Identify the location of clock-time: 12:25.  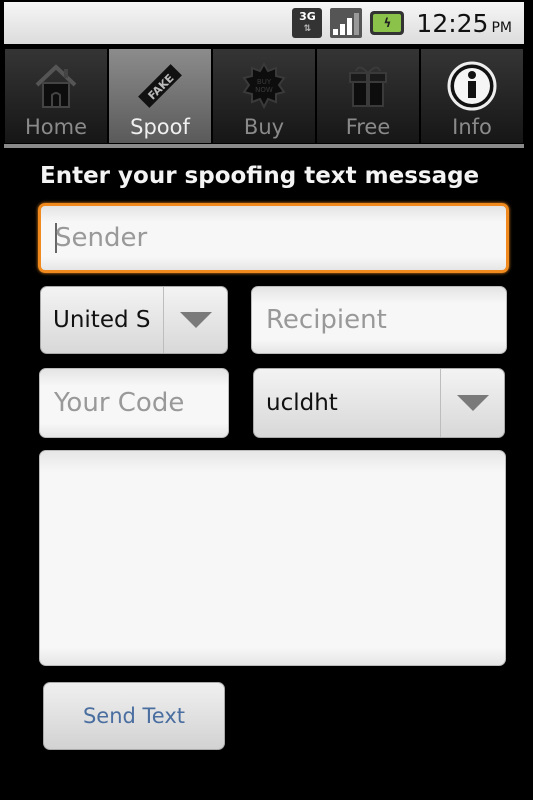
(452, 23).